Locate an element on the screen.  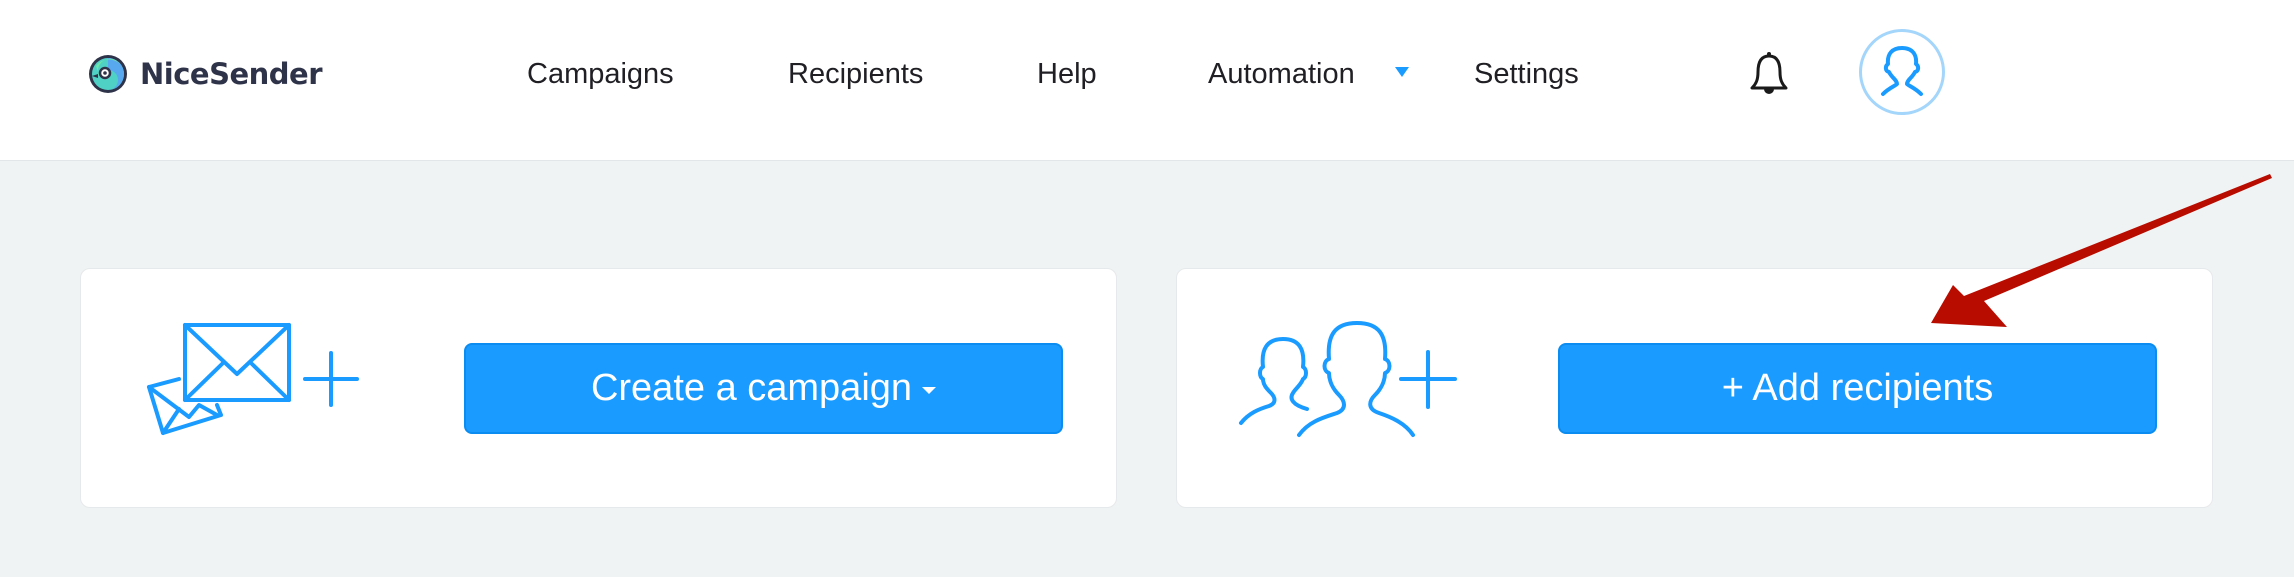
add-recipients-label: + Add recipients is located at coordinates (1857, 388).